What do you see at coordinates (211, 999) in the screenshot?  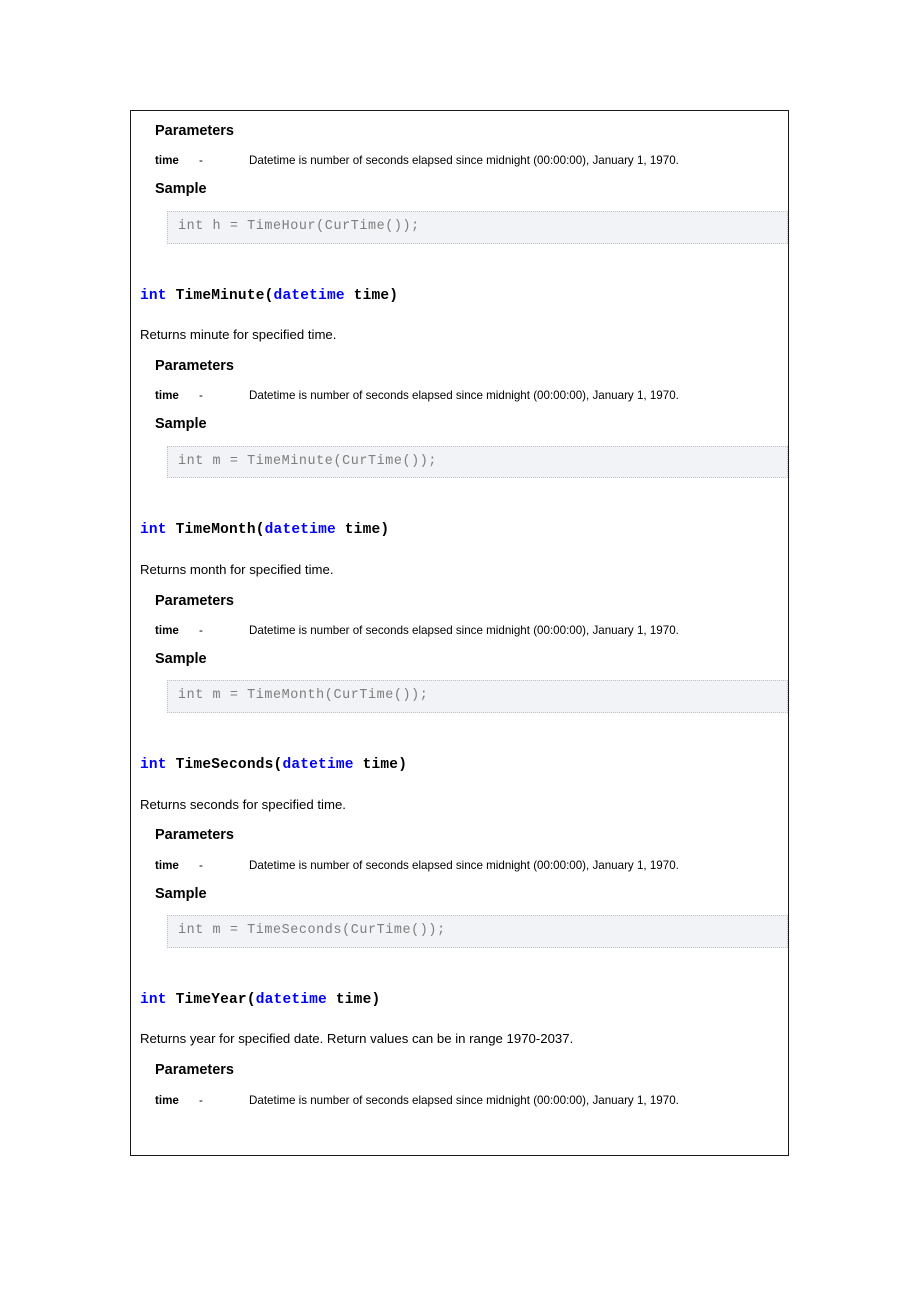 I see `function-name: TimeYear` at bounding box center [211, 999].